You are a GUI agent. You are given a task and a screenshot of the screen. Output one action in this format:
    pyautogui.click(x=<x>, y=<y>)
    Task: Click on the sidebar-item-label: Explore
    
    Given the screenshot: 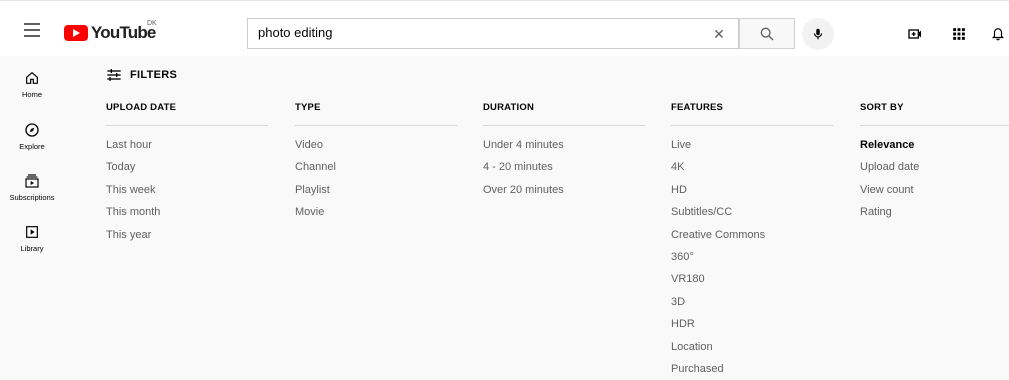 What is the action you would take?
    pyautogui.click(x=32, y=146)
    